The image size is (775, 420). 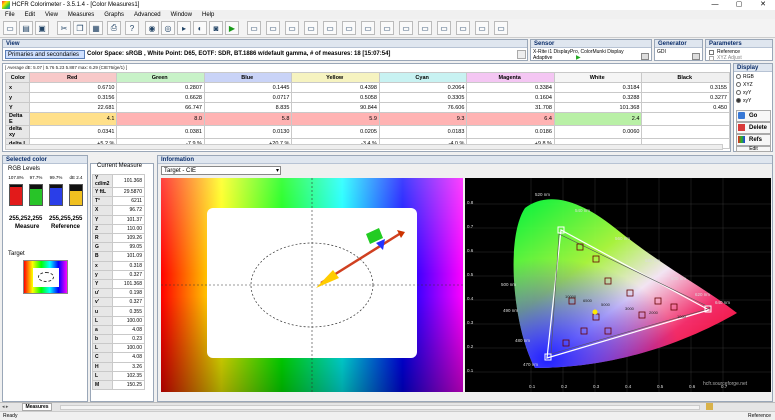 What do you see at coordinates (335, 87) in the screenshot?
I see `table-cell: 0.4398` at bounding box center [335, 87].